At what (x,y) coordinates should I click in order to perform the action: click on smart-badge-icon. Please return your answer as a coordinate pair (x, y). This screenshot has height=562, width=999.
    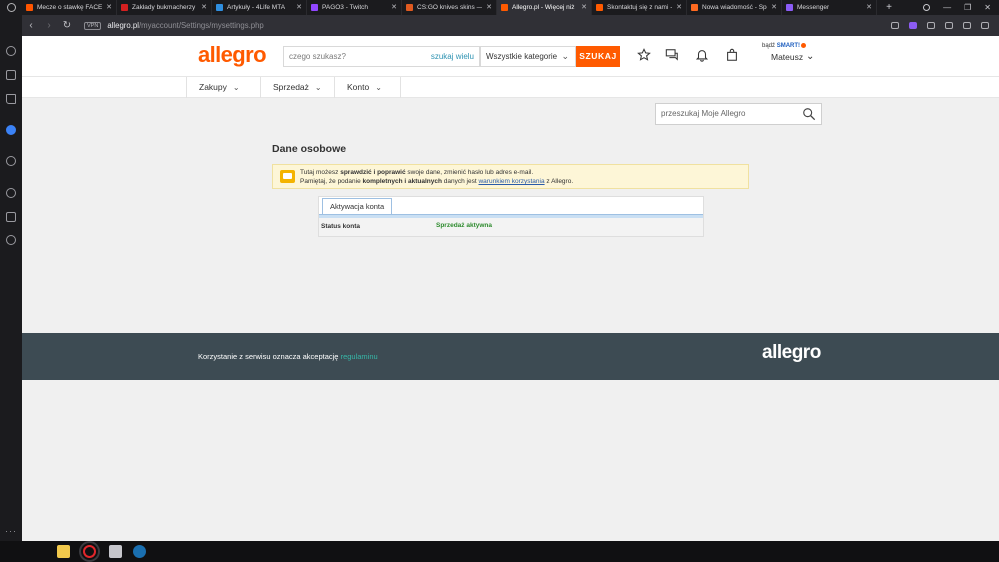
    Looking at the image, I should click on (804, 45).